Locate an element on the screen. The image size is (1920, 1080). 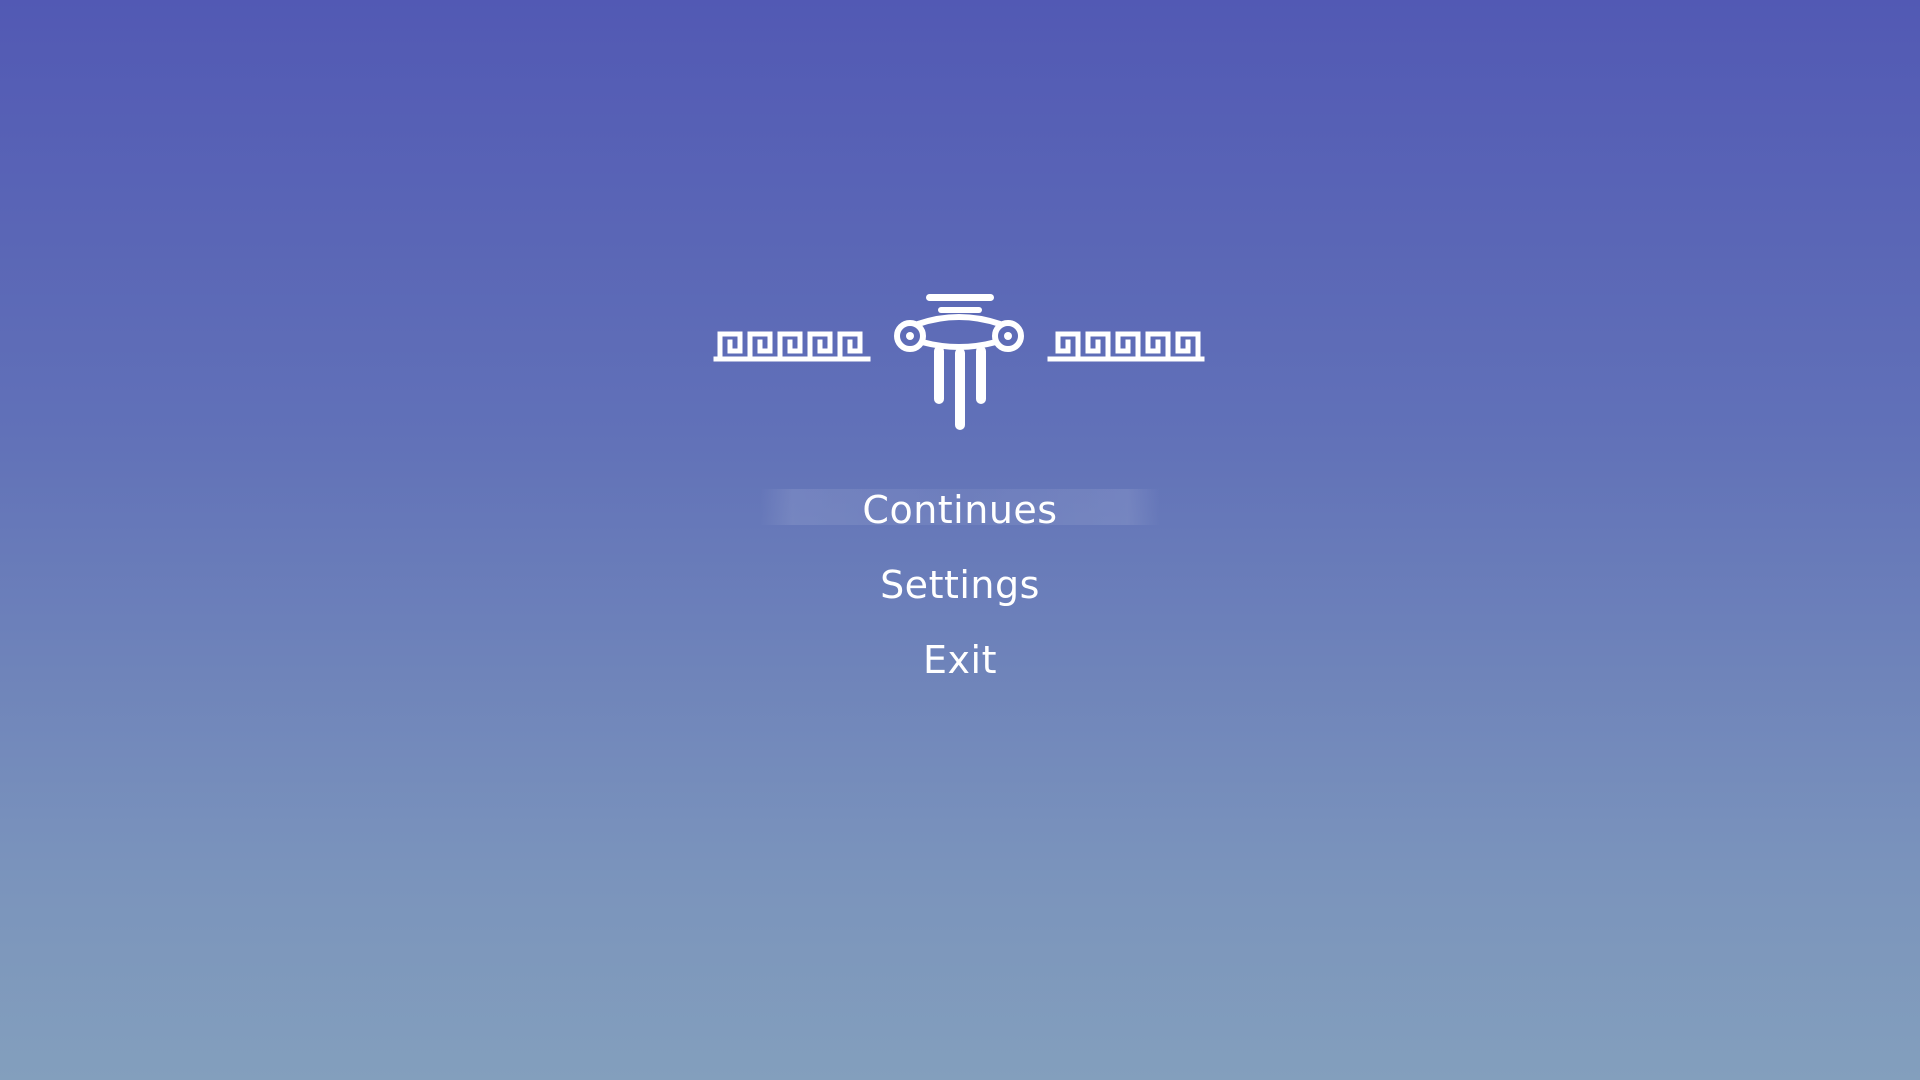
ionic-column-icon is located at coordinates (959, 362).